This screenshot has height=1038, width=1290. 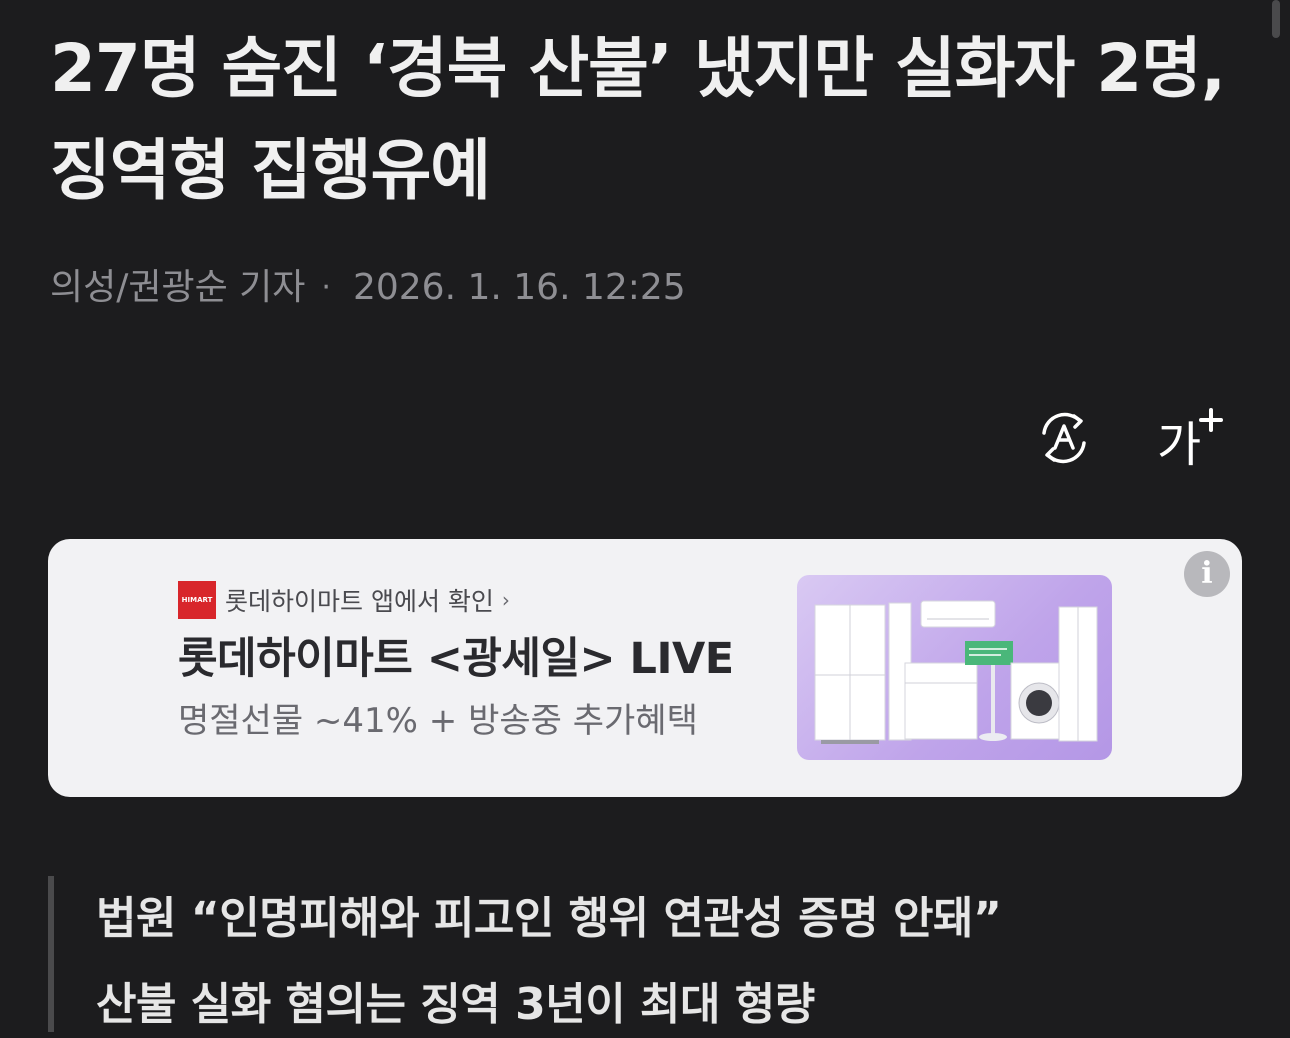 What do you see at coordinates (956, 672) in the screenshot?
I see `appliances-illustration` at bounding box center [956, 672].